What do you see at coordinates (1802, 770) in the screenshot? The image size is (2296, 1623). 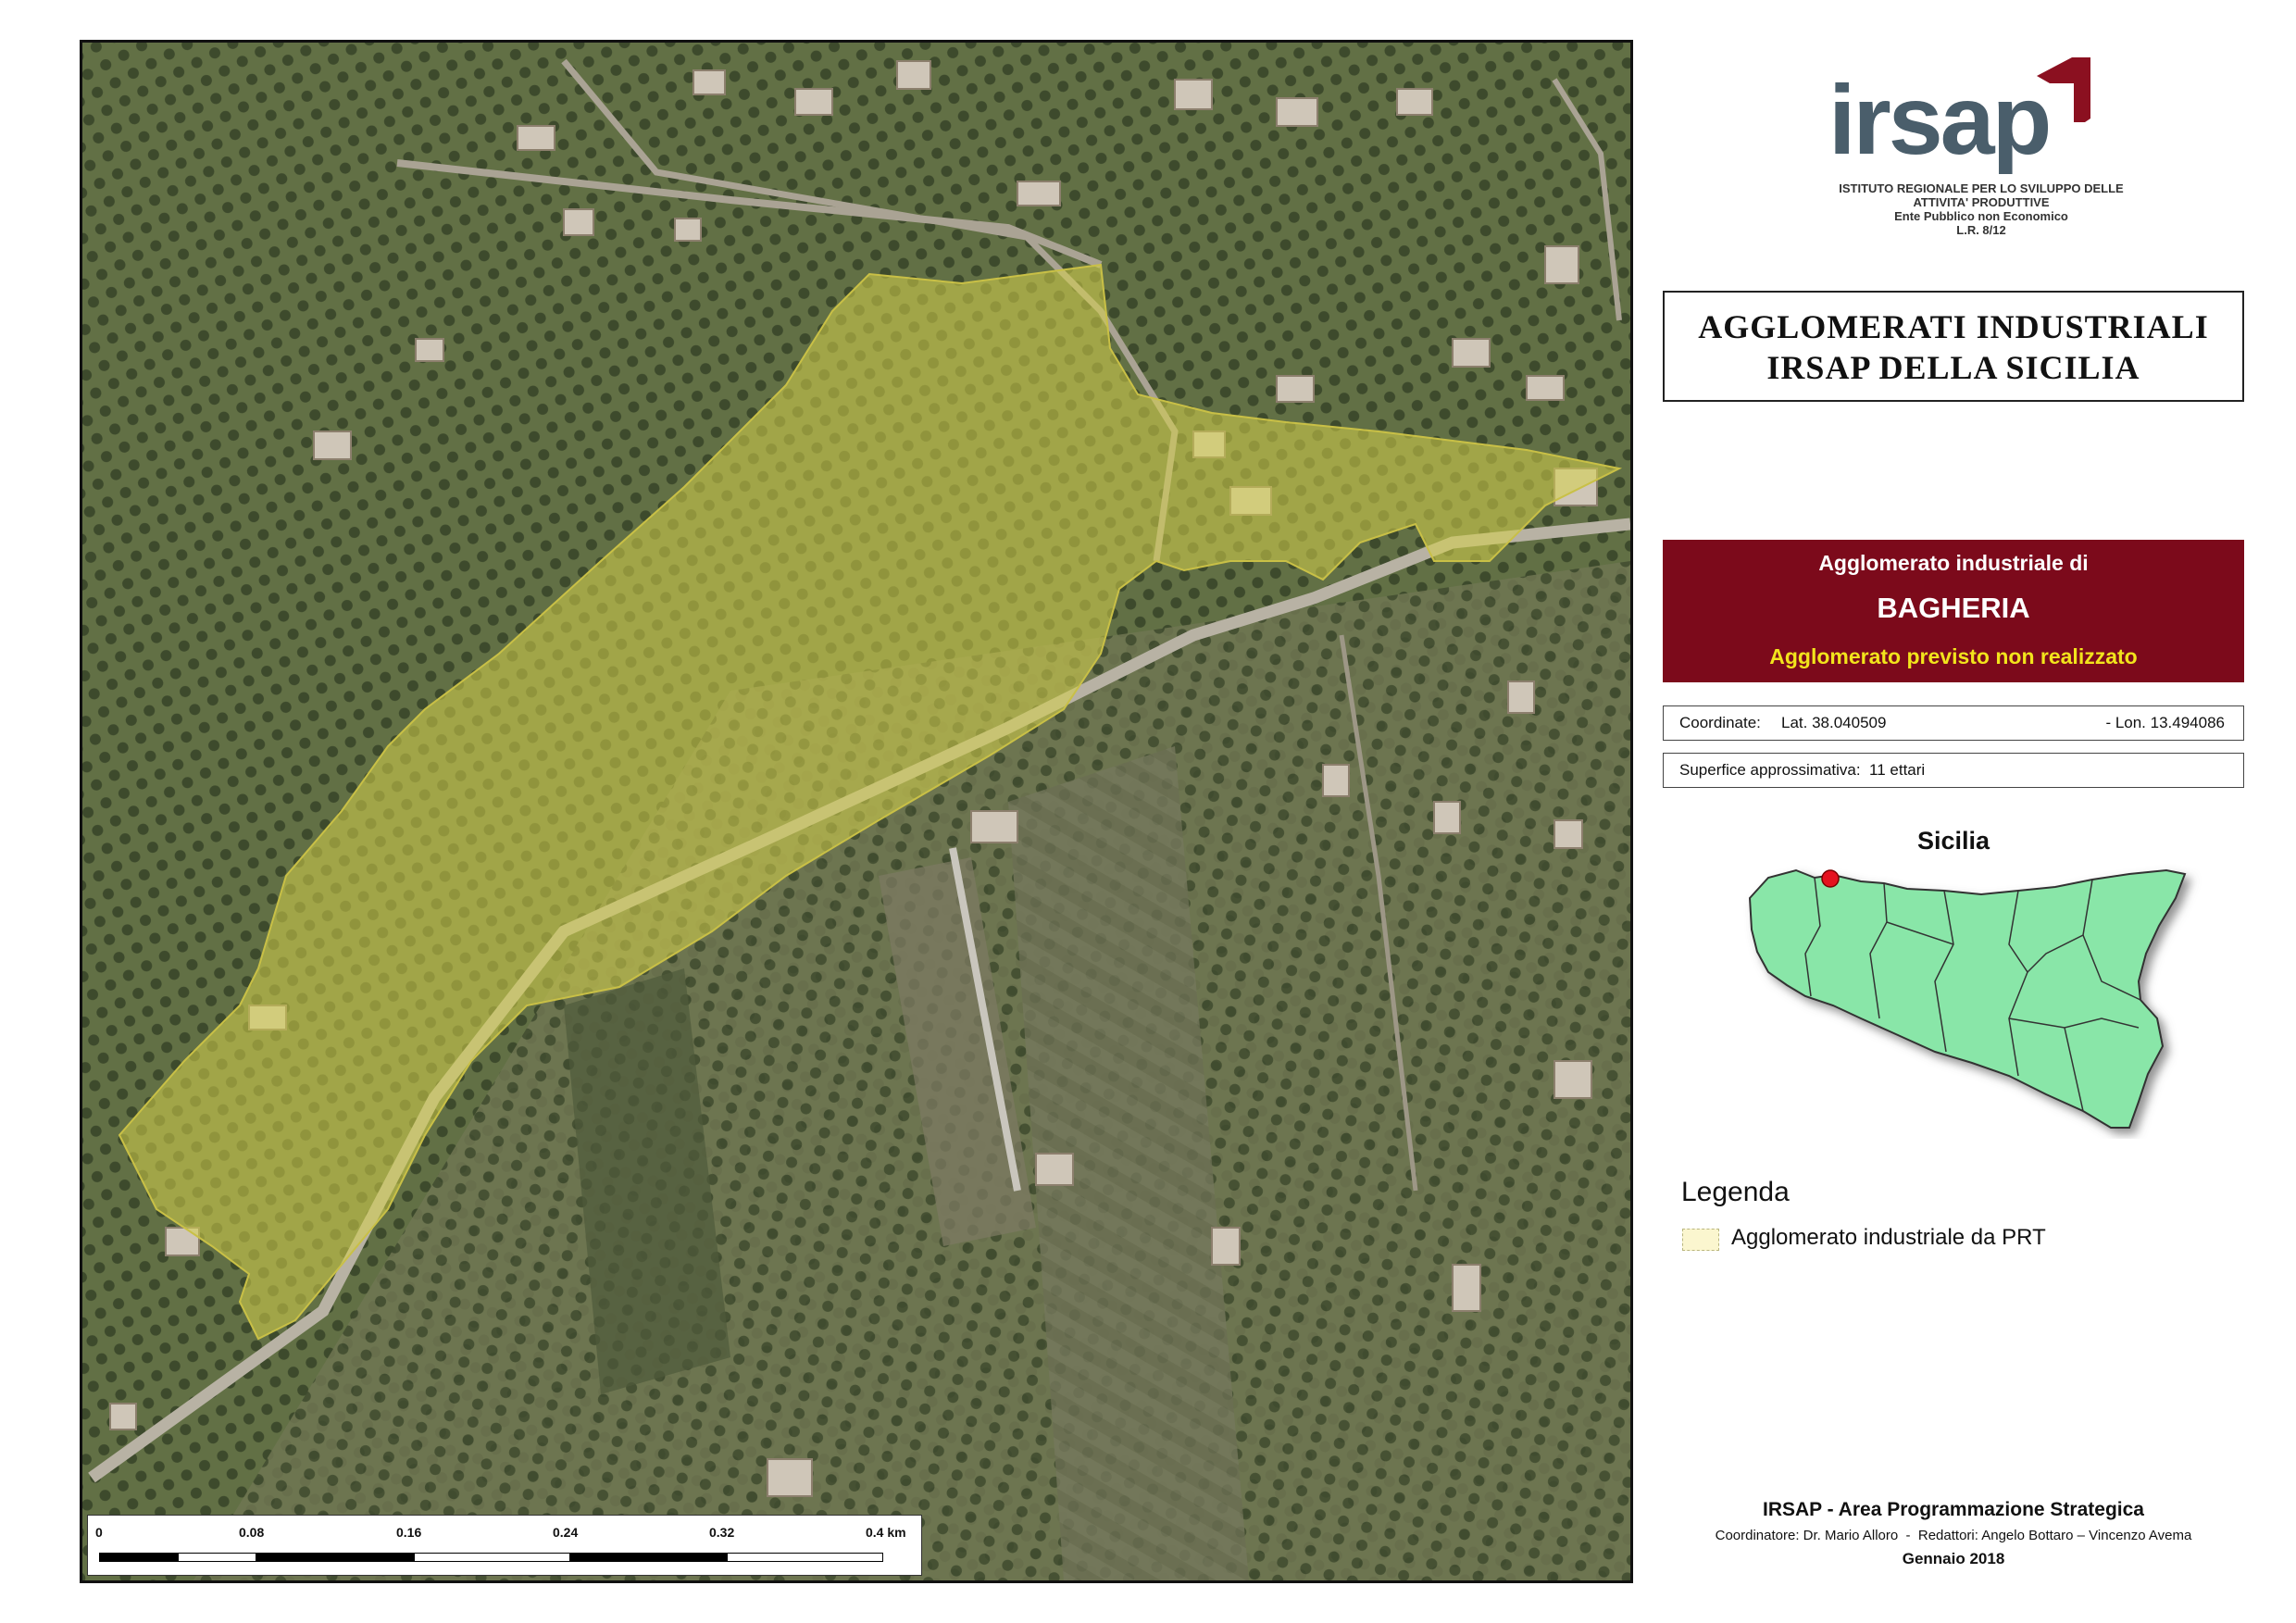 I see `area-text: Superfice approssimativa: 11 ettari` at bounding box center [1802, 770].